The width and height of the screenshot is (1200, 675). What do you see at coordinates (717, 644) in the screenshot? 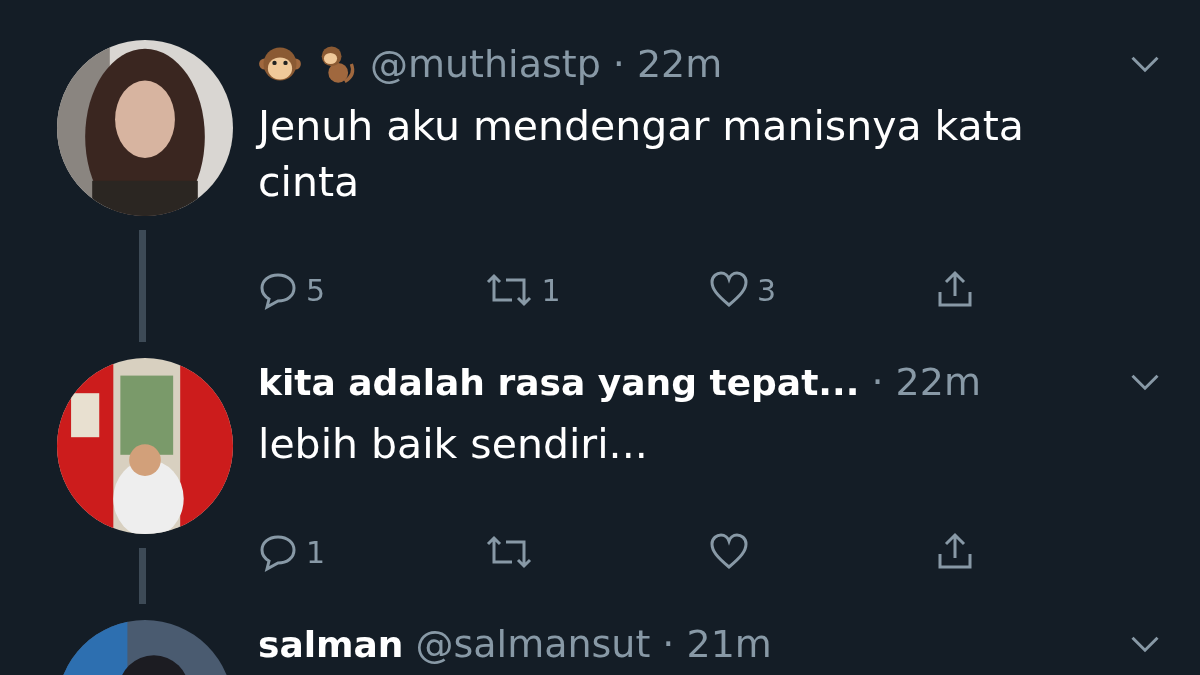
I see `timestamp: · 21m` at bounding box center [717, 644].